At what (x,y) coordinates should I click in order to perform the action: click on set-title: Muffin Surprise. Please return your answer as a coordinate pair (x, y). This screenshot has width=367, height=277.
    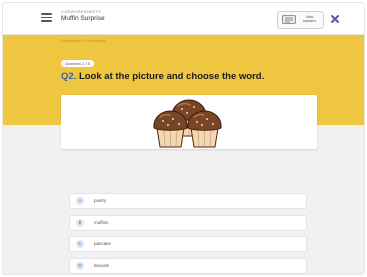
    Looking at the image, I should click on (83, 18).